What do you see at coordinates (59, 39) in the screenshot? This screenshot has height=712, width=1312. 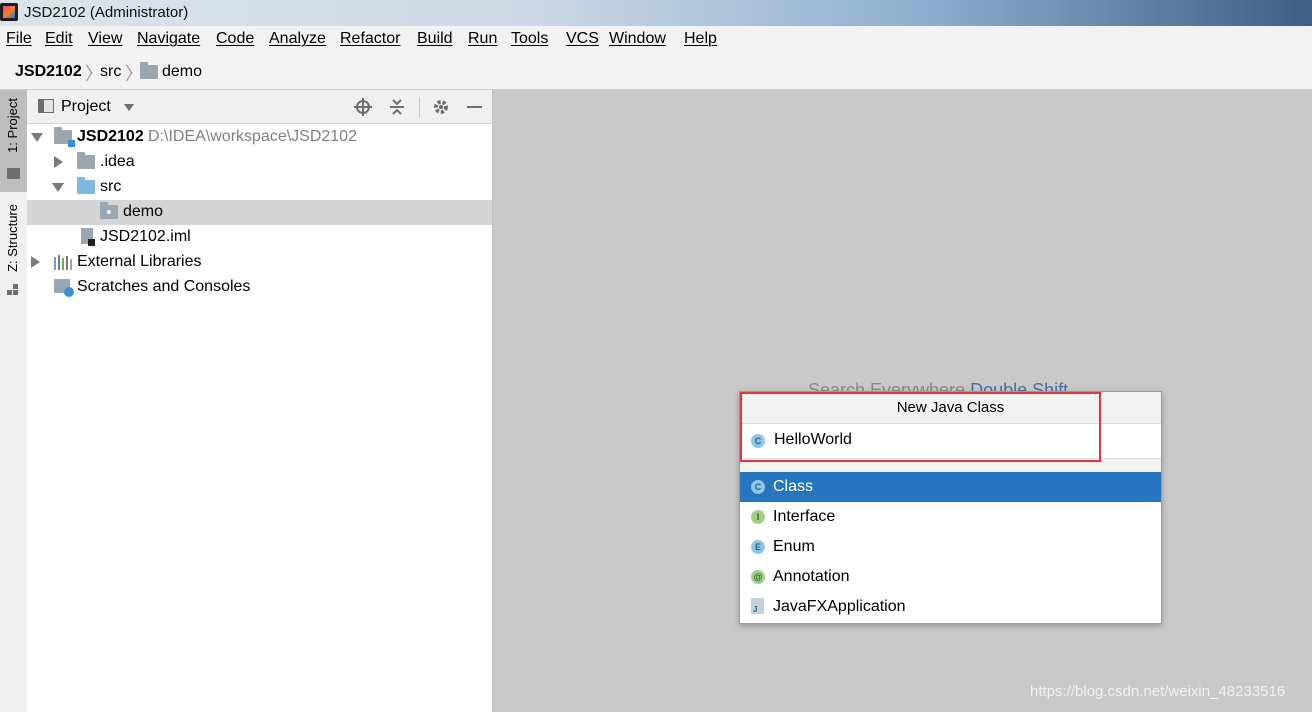 I see `menu-edit: Edit` at bounding box center [59, 39].